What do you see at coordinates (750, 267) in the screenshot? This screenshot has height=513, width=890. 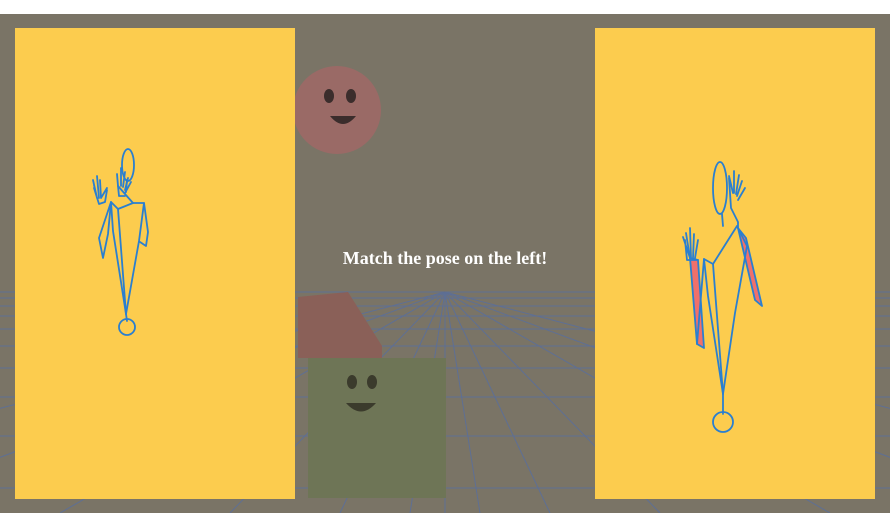 I see `mismatch-right-arm` at bounding box center [750, 267].